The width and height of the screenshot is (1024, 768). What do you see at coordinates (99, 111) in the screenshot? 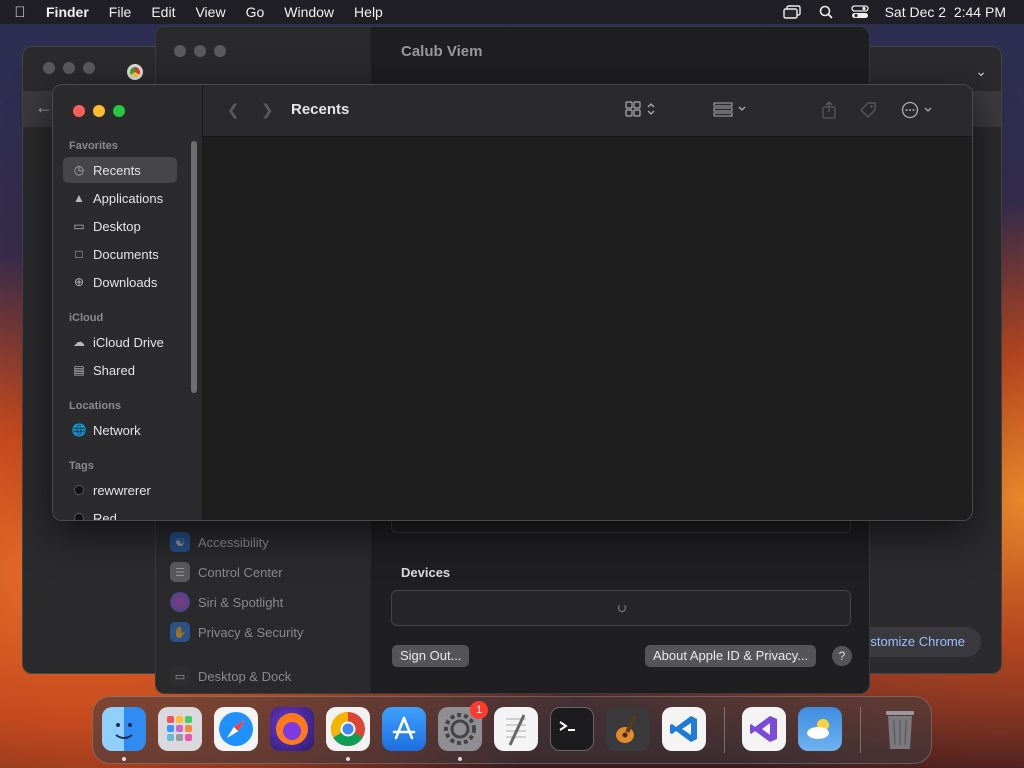
I see `finder-minimize-button` at bounding box center [99, 111].